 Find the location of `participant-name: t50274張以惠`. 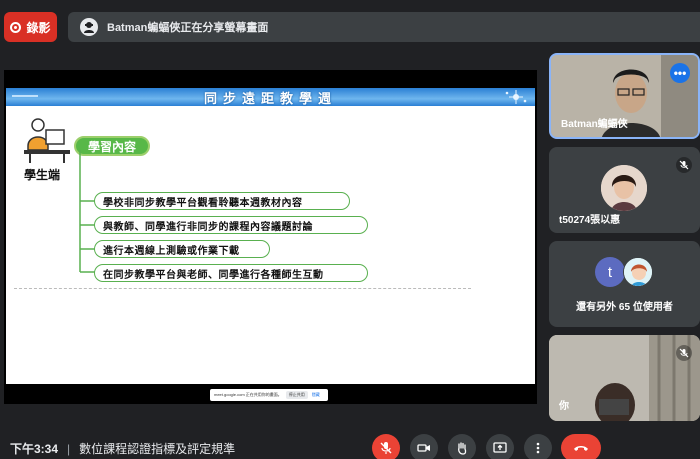

participant-name: t50274張以惠 is located at coordinates (590, 220).